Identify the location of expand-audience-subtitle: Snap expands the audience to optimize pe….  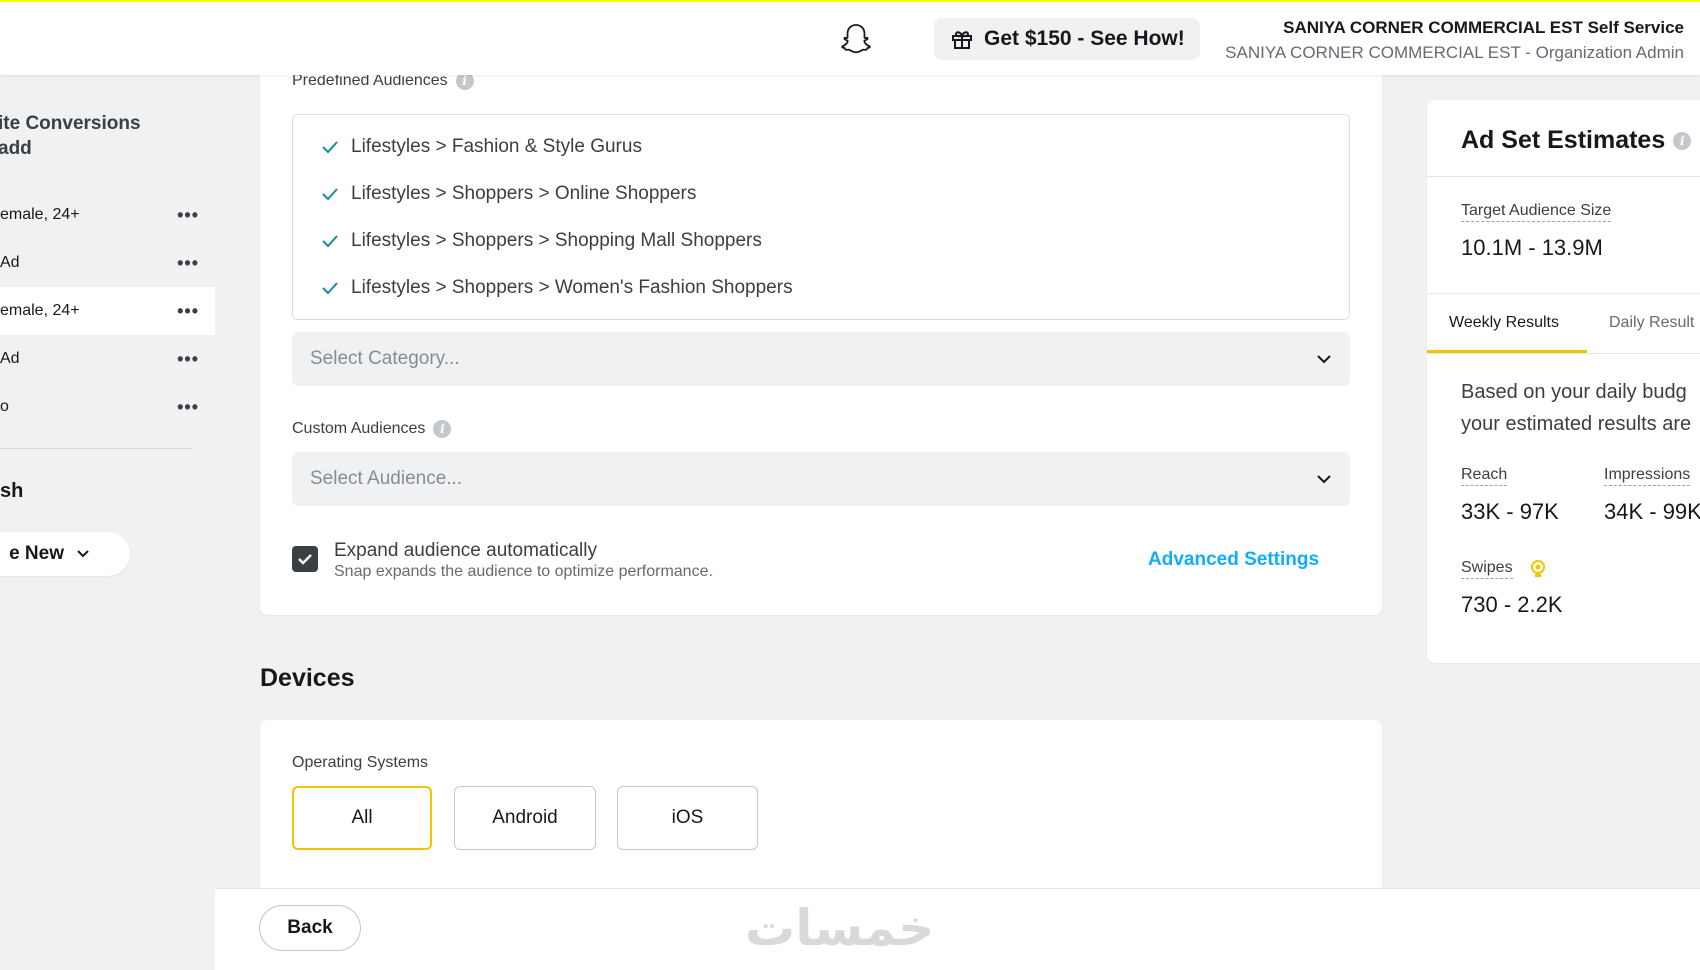
(523, 571).